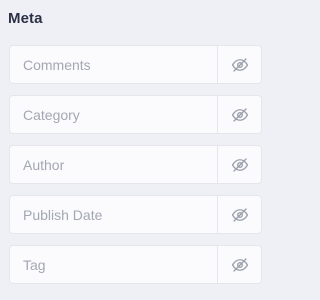 Image resolution: width=320 pixels, height=300 pixels. Describe the element at coordinates (135, 164) in the screenshot. I see `meta-row-author: Author` at that location.